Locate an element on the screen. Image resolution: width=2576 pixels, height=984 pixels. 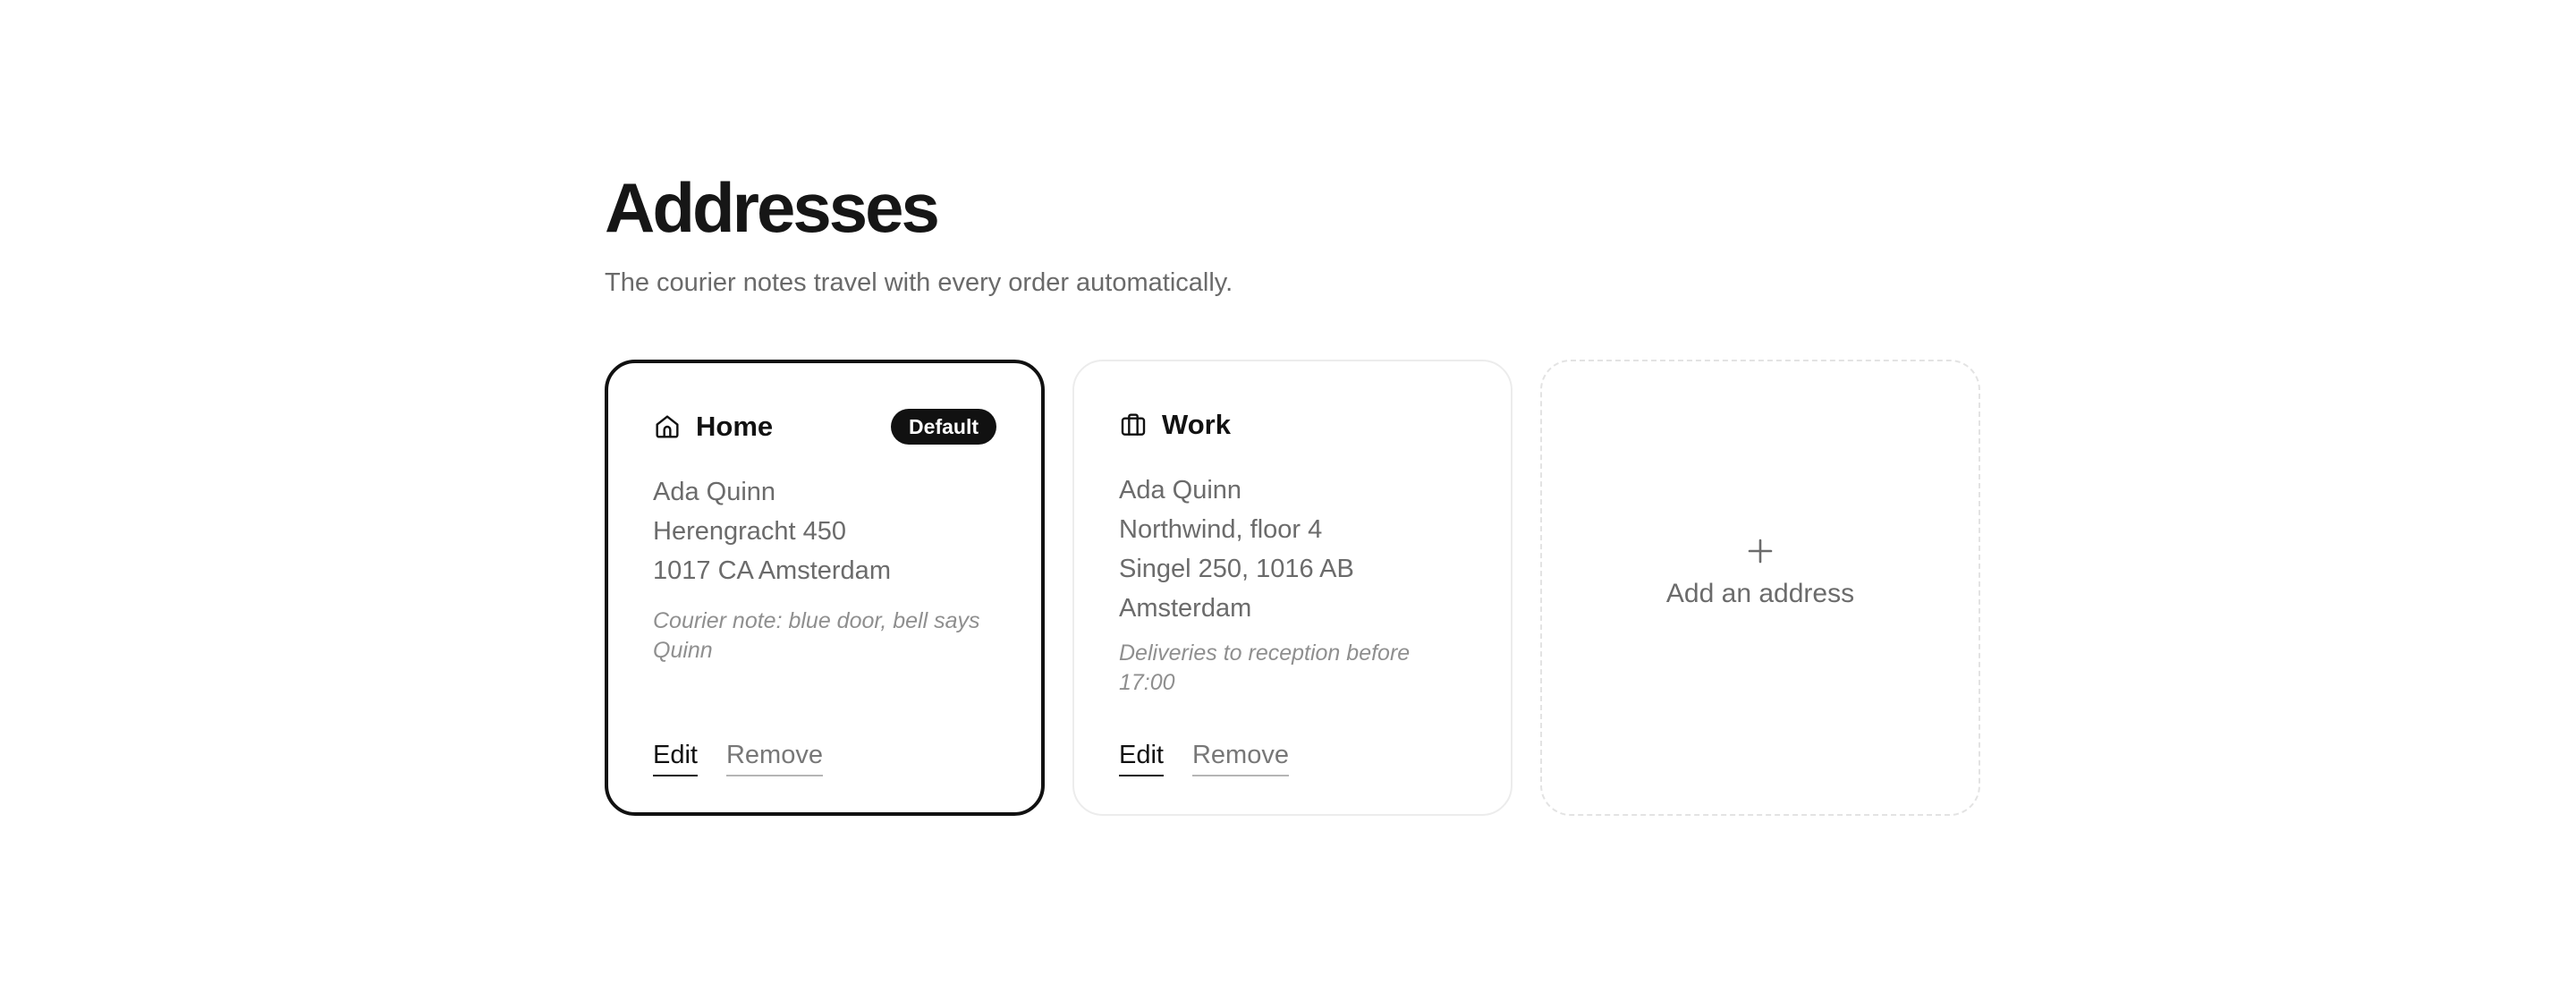
add-address-label: Add an address is located at coordinates (1760, 593).